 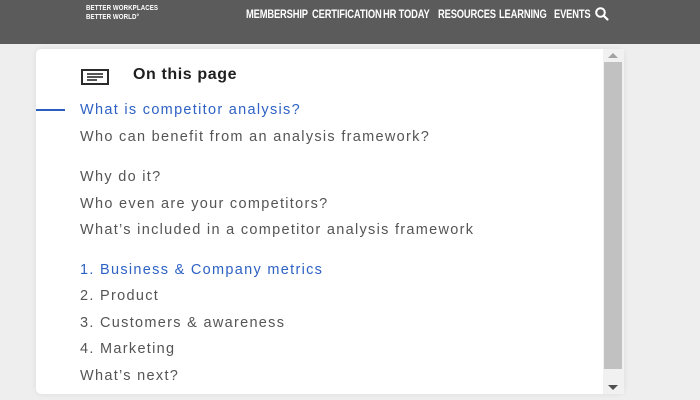 What do you see at coordinates (406, 14) in the screenshot?
I see `nav-hr-today: HR TODAY` at bounding box center [406, 14].